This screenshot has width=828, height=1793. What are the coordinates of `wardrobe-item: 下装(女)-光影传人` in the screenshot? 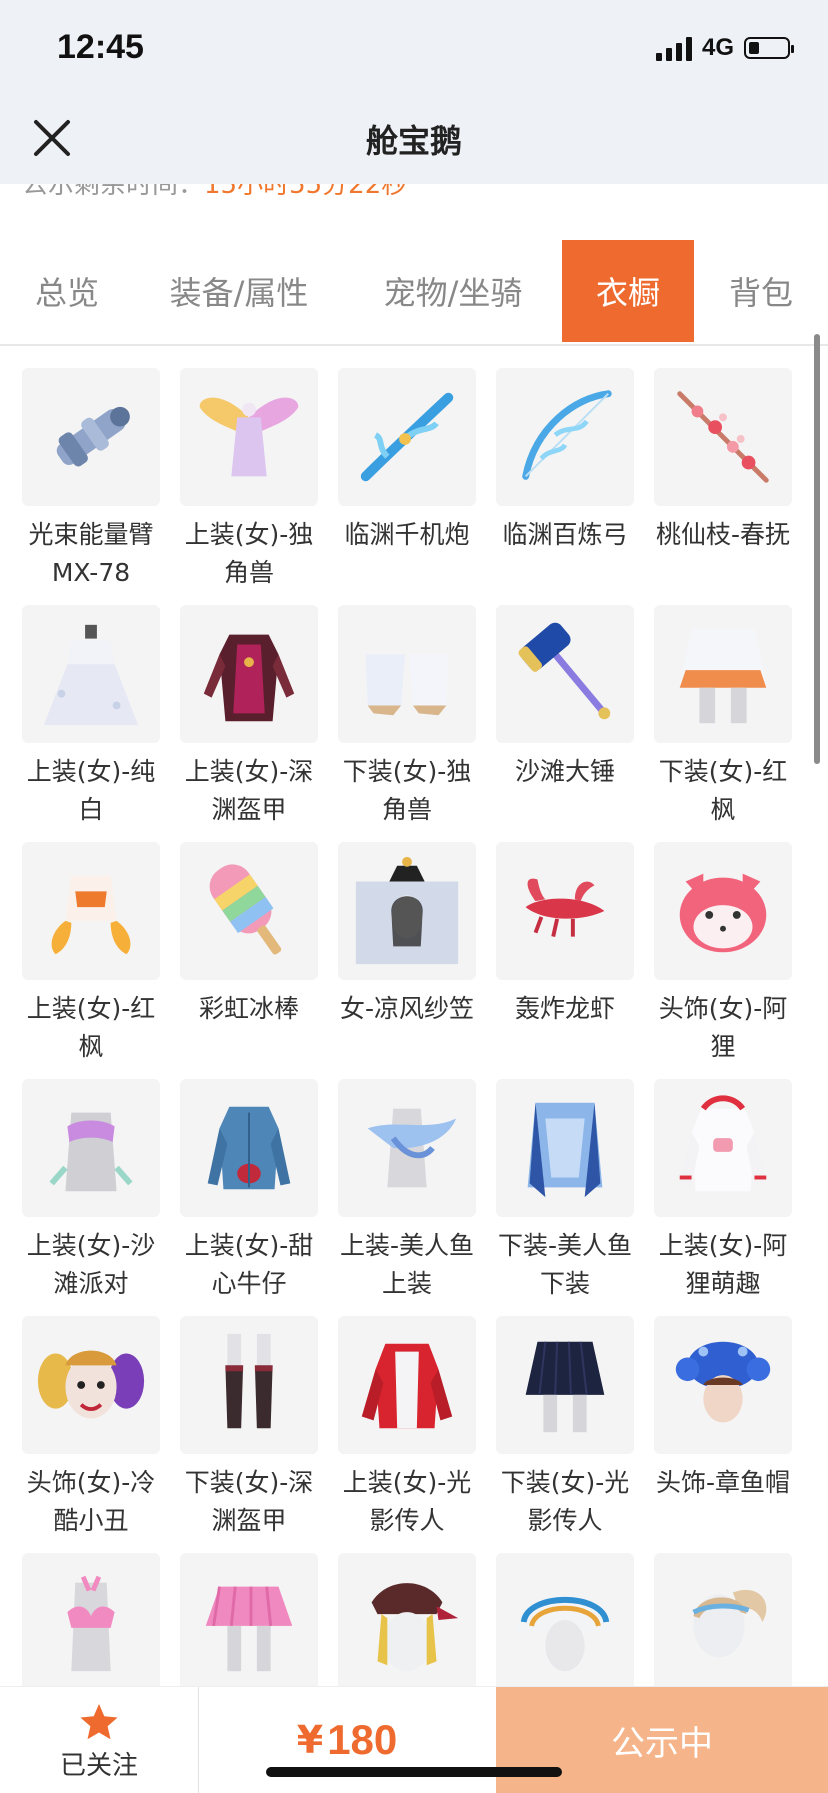 It's located at (575, 1434).